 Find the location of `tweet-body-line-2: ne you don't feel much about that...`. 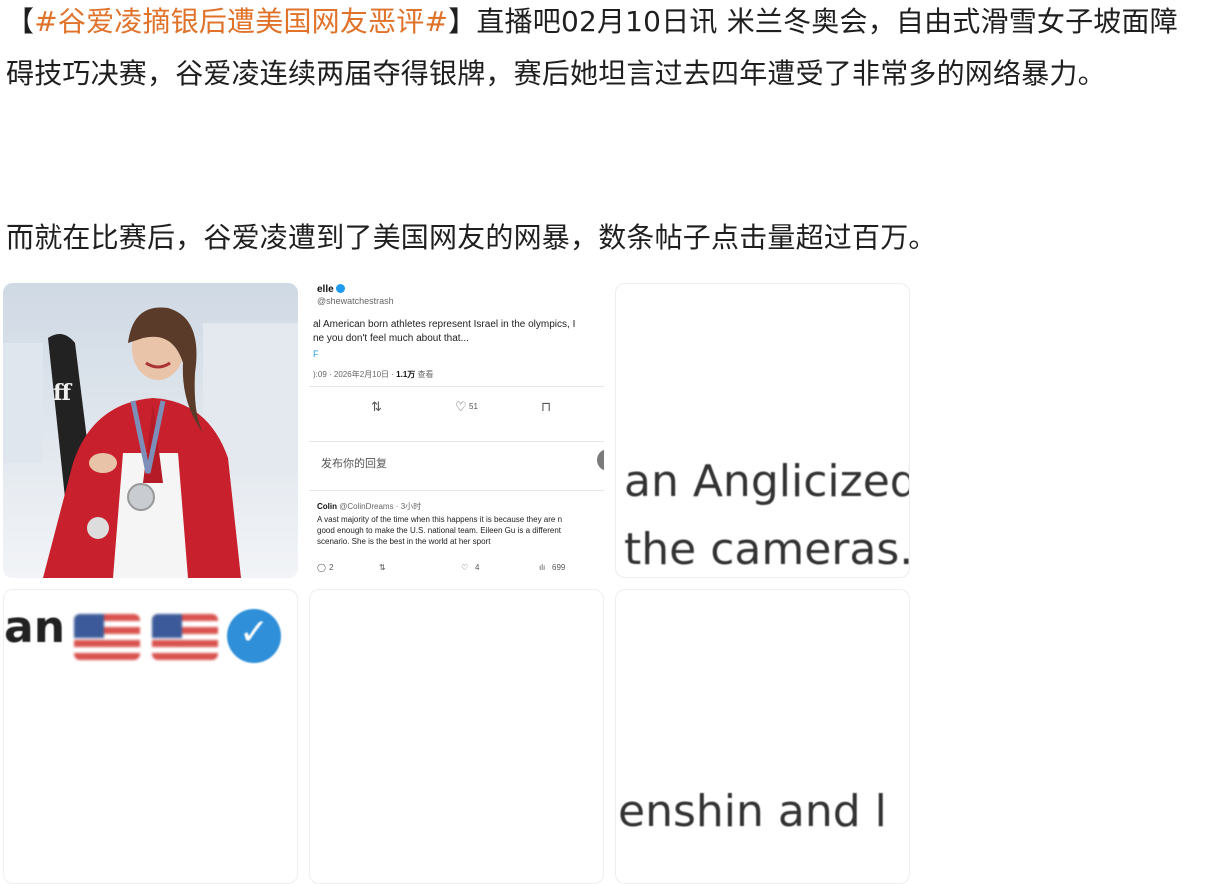

tweet-body-line-2: ne you don't feel much about that... is located at coordinates (391, 338).